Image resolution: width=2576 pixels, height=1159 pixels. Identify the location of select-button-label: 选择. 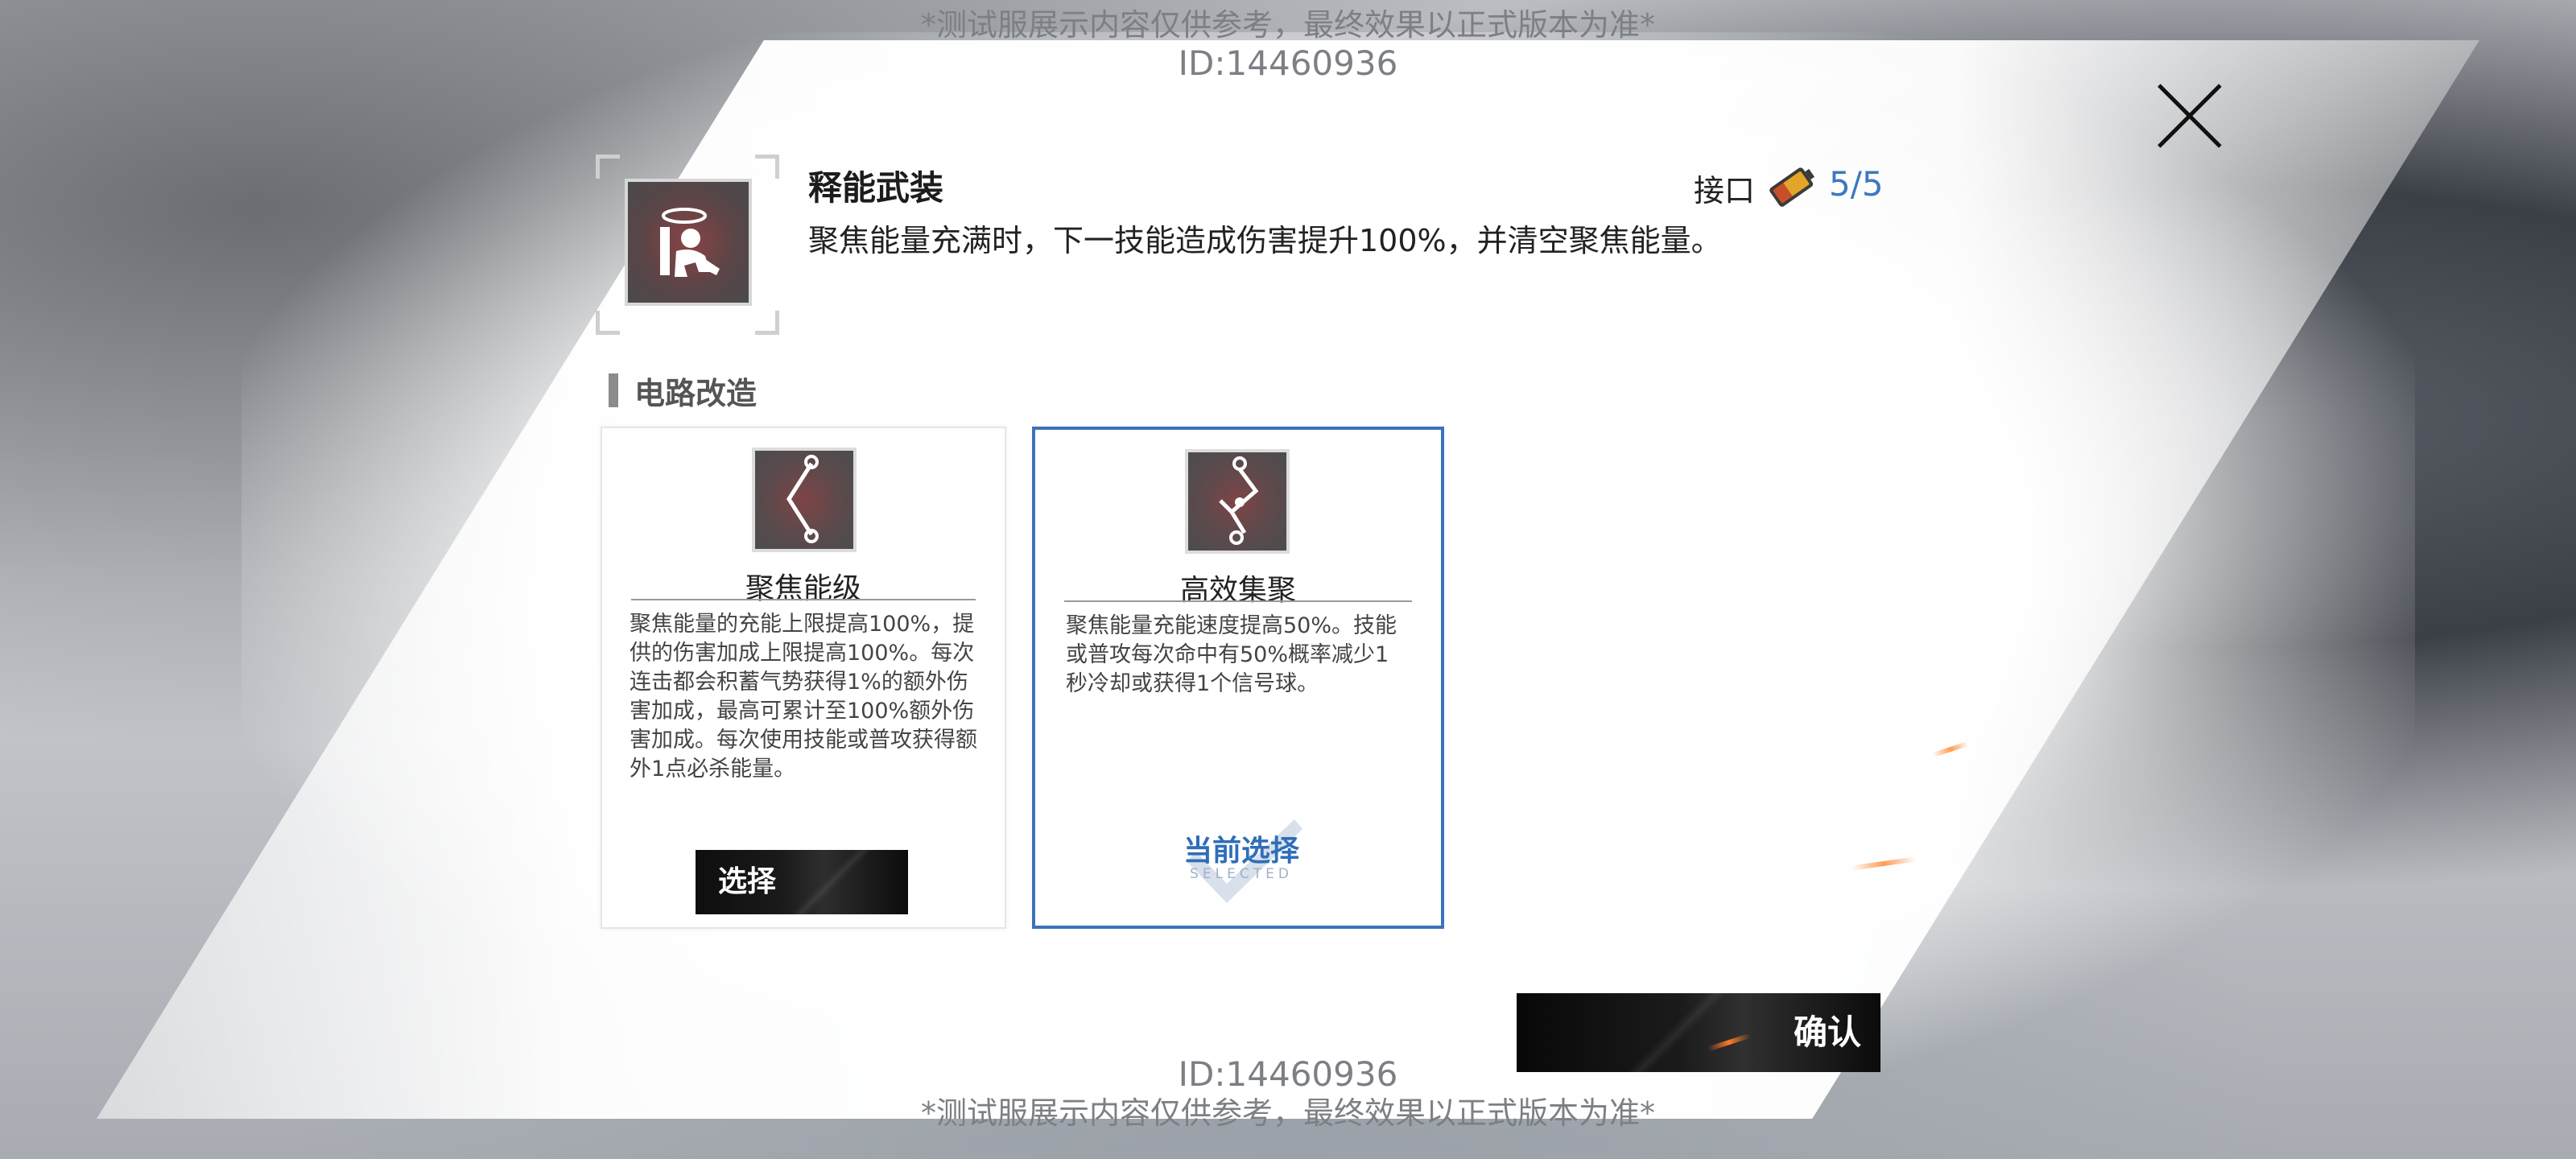
(747, 881).